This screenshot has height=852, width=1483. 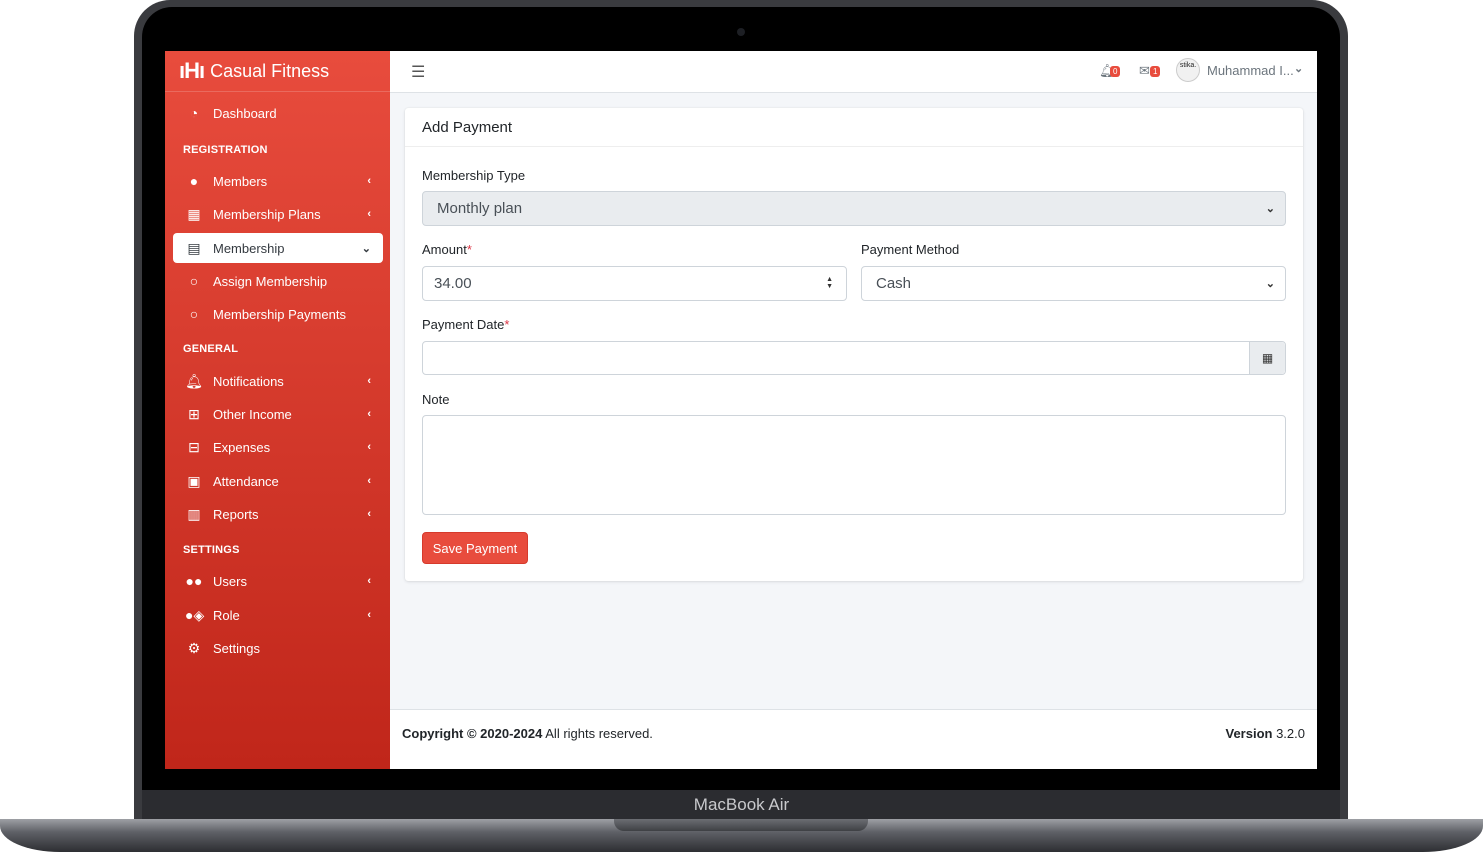 I want to click on notification-count-badge: 0, so click(x=1115, y=71).